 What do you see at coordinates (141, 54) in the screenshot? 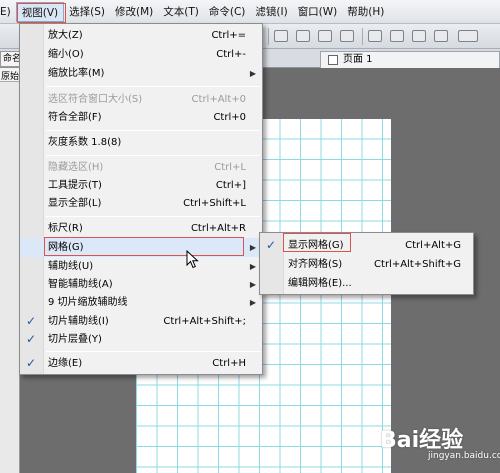
I see `menu-item-zoom-out: 缩小(O) Ctrl+-` at bounding box center [141, 54].